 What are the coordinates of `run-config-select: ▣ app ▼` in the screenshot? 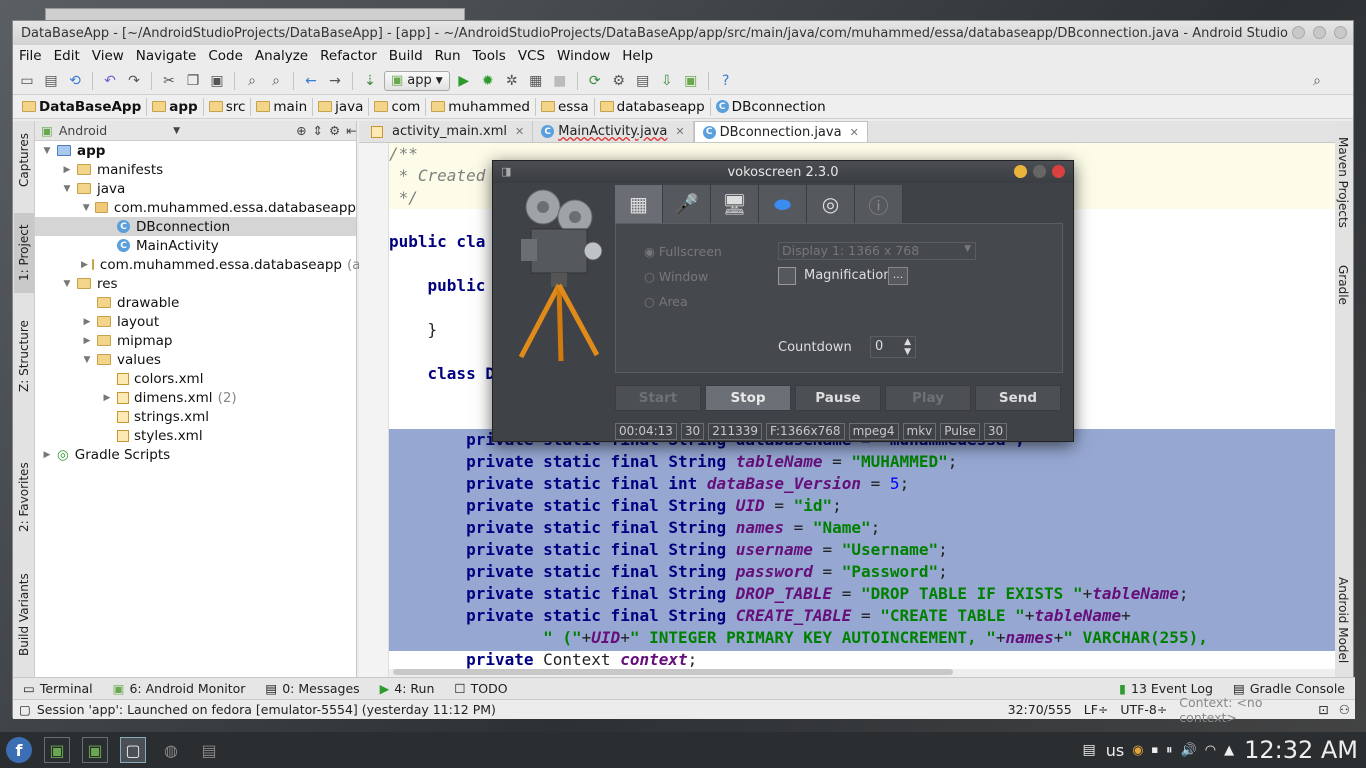 It's located at (417, 80).